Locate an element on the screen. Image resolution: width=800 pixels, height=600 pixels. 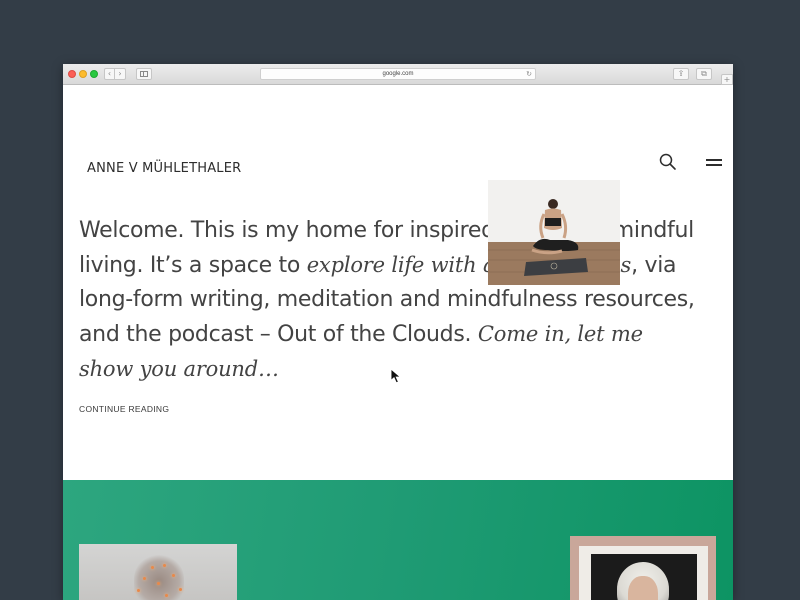
address-bar: google.com ↻ is located at coordinates (398, 74).